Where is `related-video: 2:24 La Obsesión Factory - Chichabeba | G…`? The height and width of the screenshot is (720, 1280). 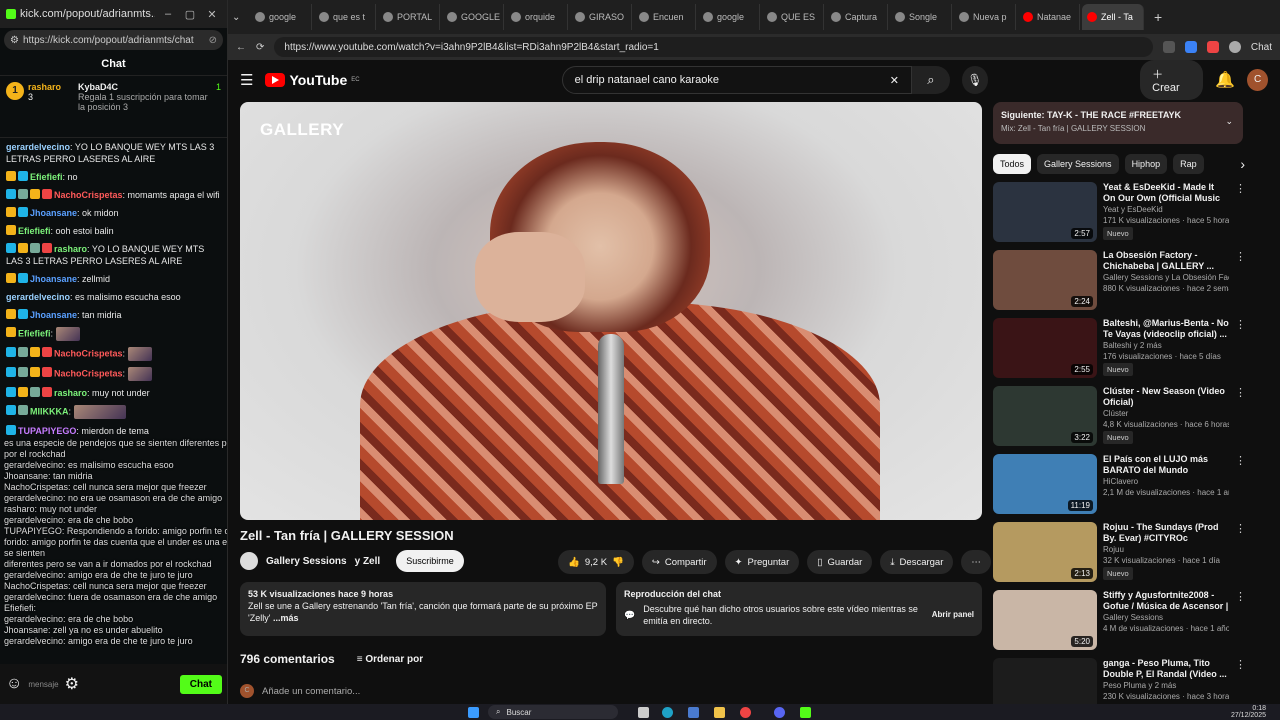 related-video: 2:24 La Obsesión Factory - Chichabeba | G… is located at coordinates (1119, 280).